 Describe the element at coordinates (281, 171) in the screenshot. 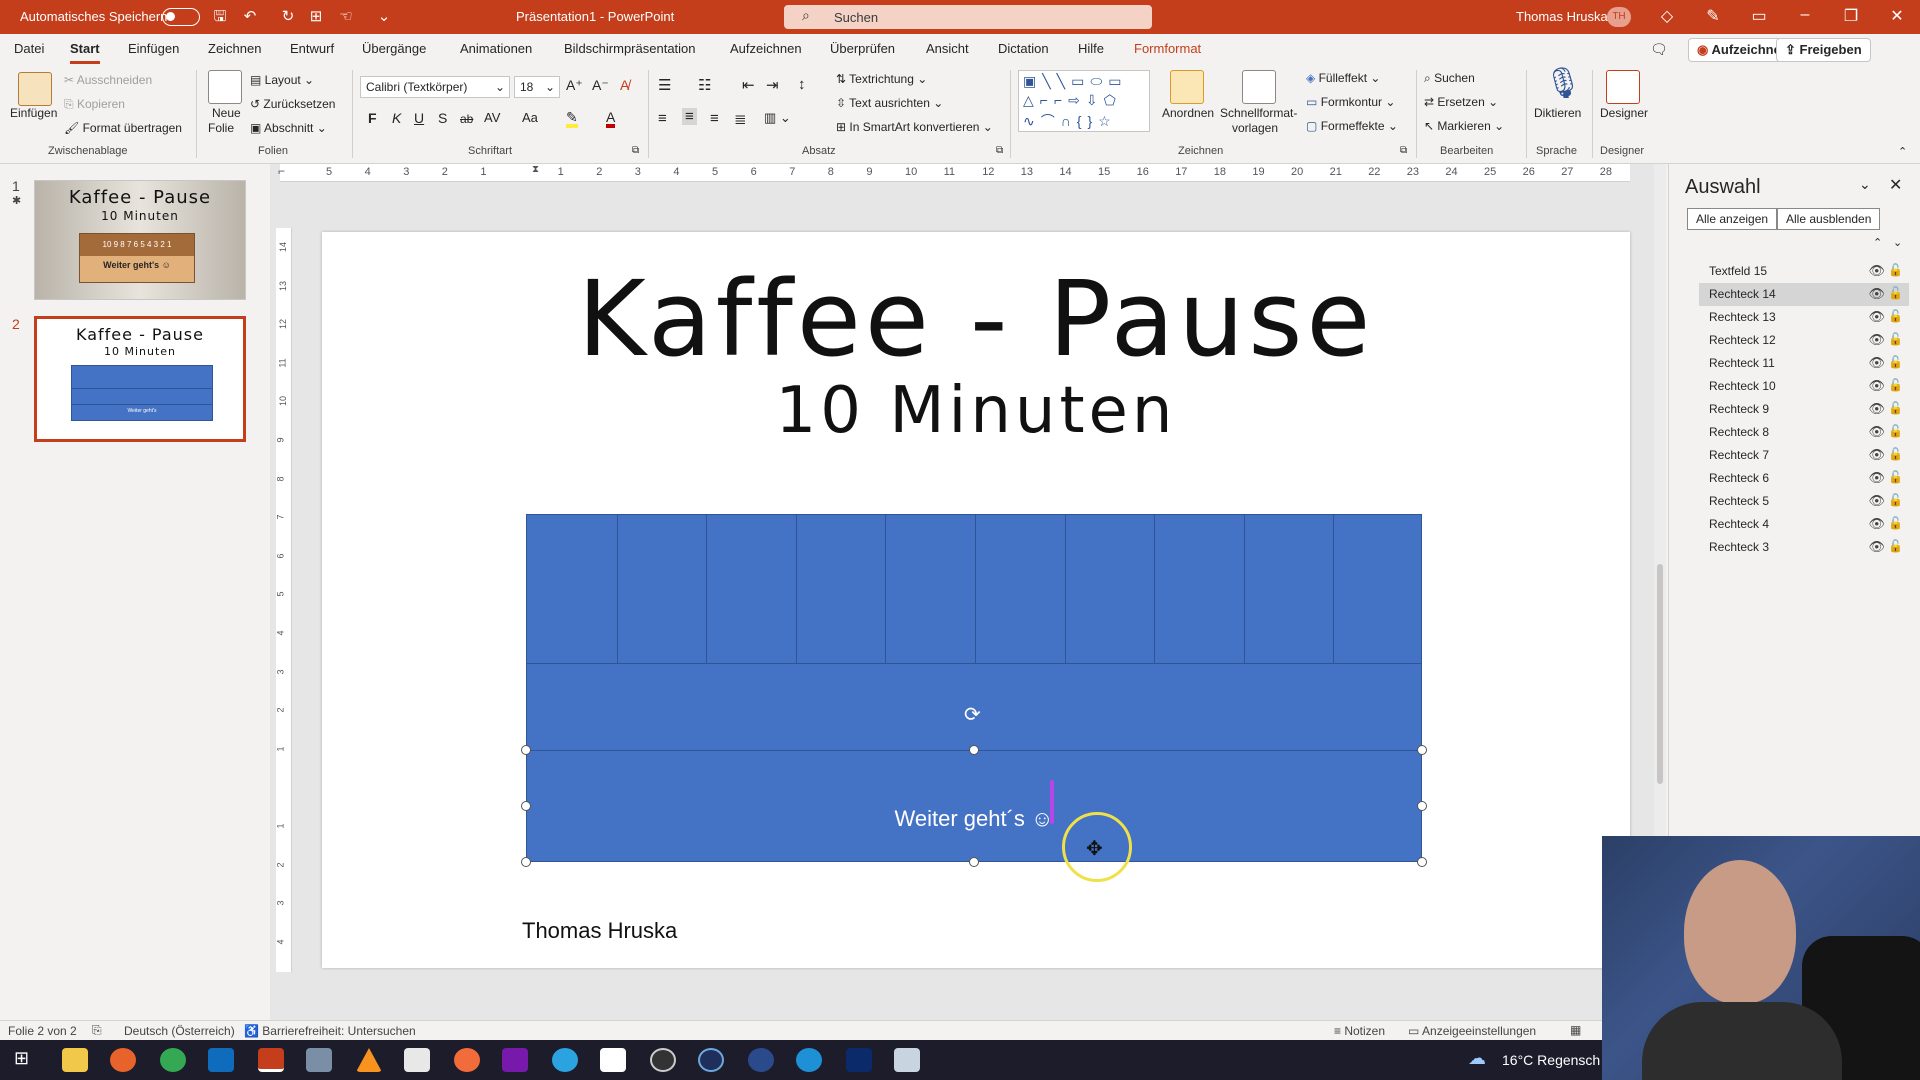

I see `tab-stop-icon: ⌐` at that location.